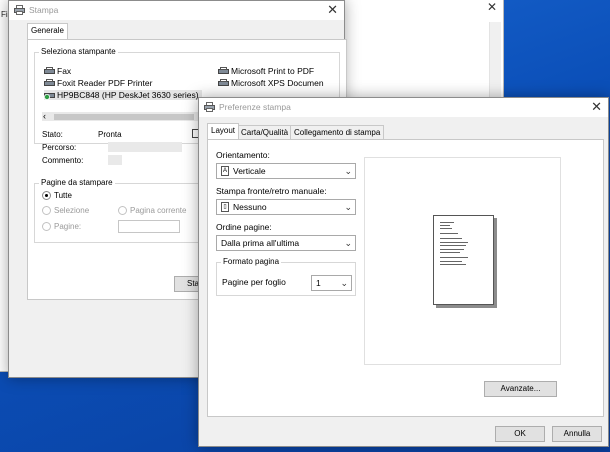 This screenshot has height=452, width=610. Describe the element at coordinates (44, 10) in the screenshot. I see `print-dialog-title: Stampa` at that location.